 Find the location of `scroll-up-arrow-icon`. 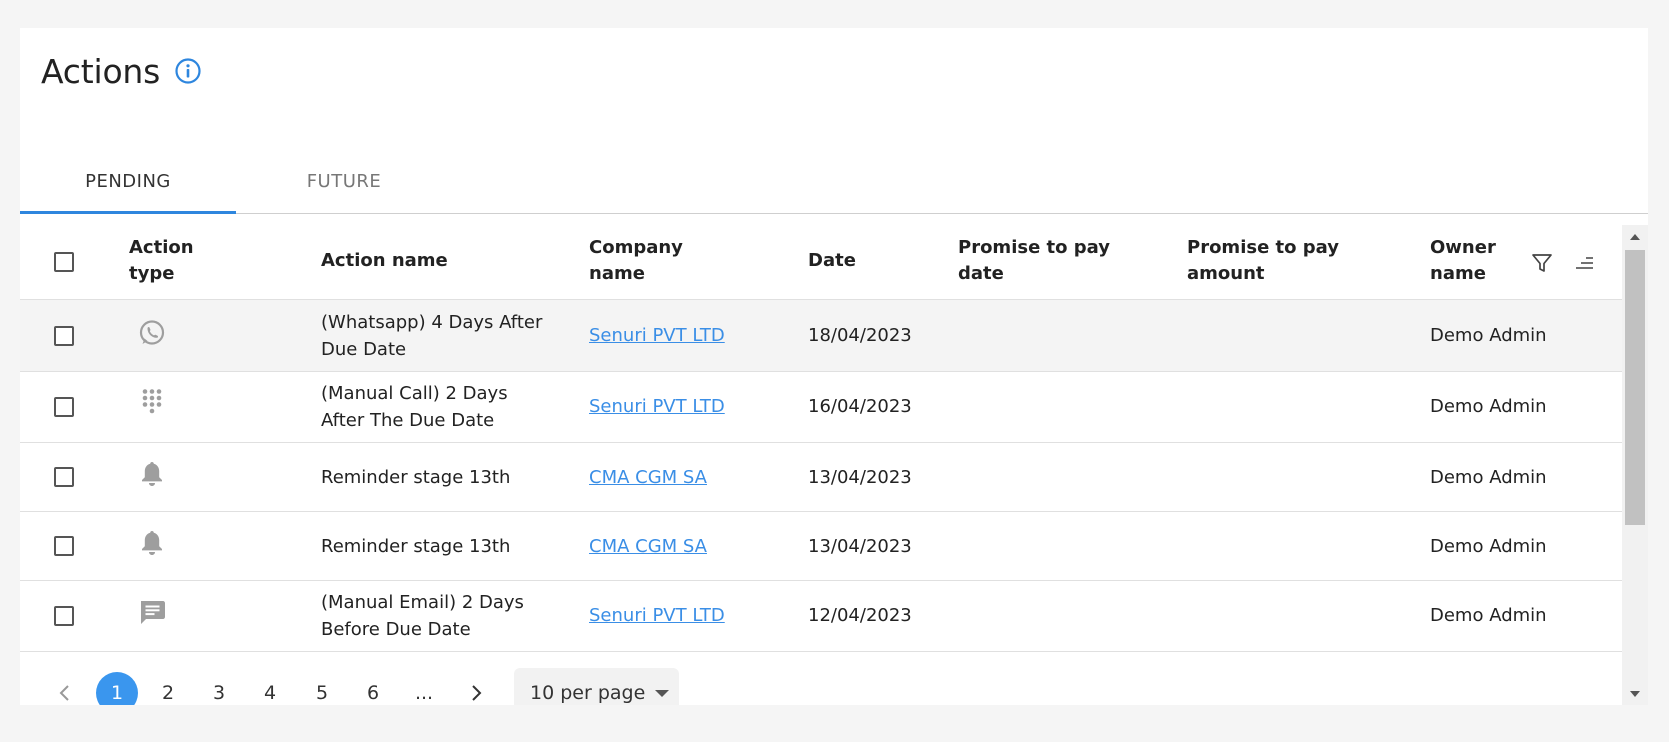

scroll-up-arrow-icon is located at coordinates (1635, 237).